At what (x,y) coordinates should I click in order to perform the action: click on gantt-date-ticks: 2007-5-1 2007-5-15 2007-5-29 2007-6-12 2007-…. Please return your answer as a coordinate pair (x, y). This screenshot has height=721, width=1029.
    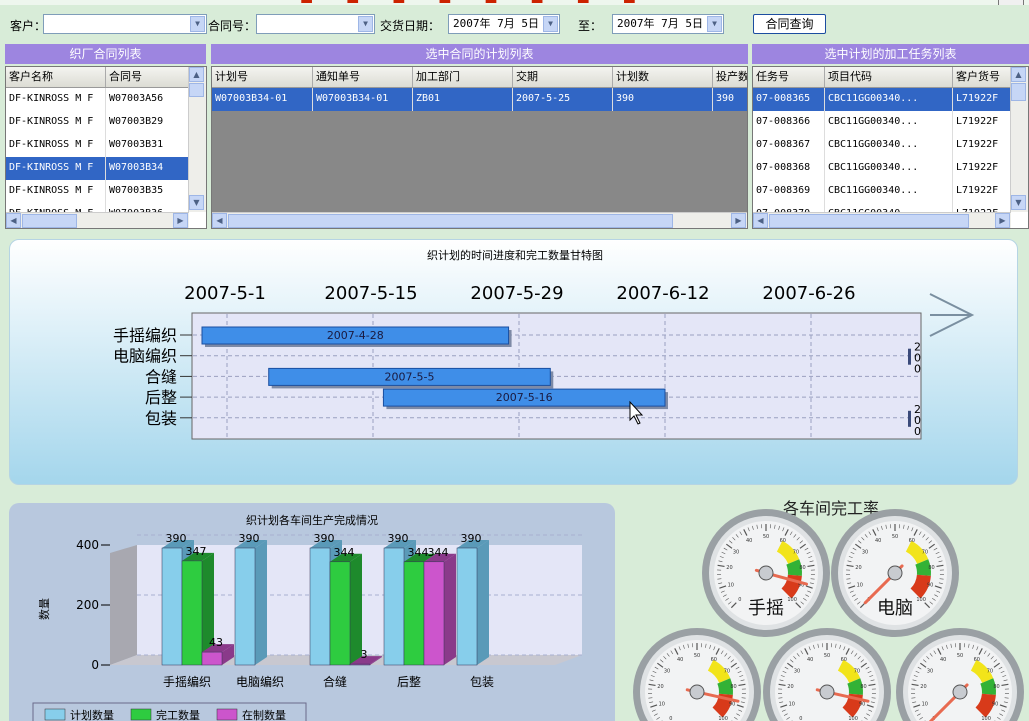
    Looking at the image, I should click on (519, 293).